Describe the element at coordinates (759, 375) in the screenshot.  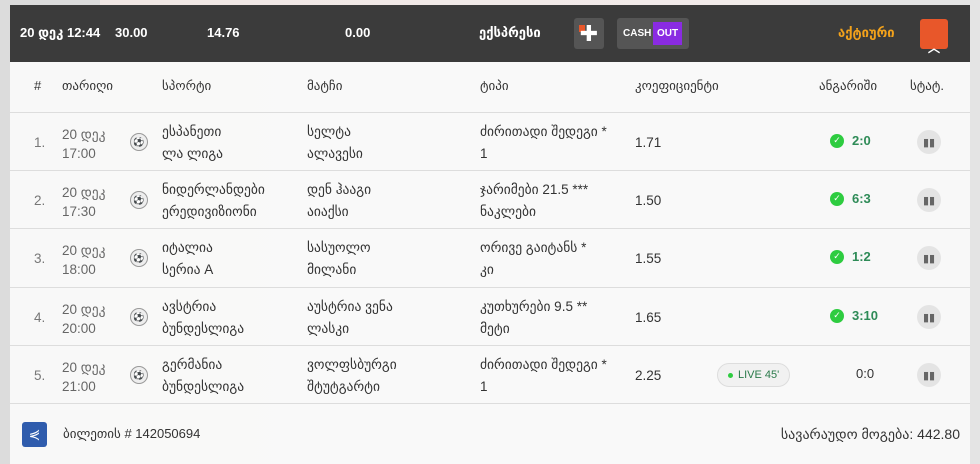
I see `live-label: LIVE 45'` at that location.